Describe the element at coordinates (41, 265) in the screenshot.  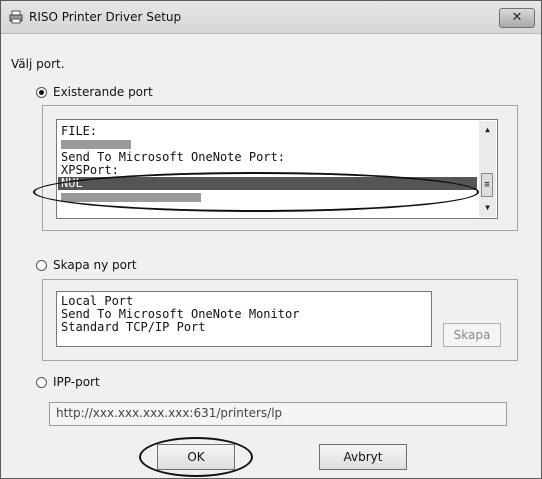
I see `new-port-radio` at that location.